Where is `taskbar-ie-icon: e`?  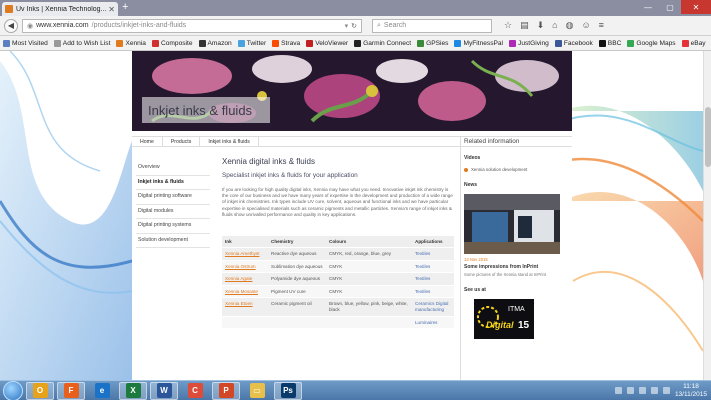 taskbar-ie-icon: e is located at coordinates (102, 391).